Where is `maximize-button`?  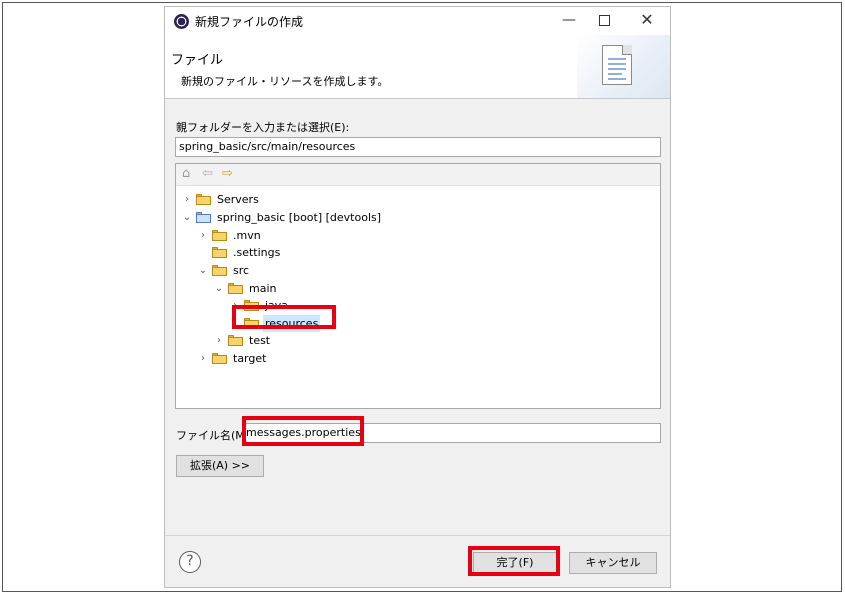 maximize-button is located at coordinates (604, 20).